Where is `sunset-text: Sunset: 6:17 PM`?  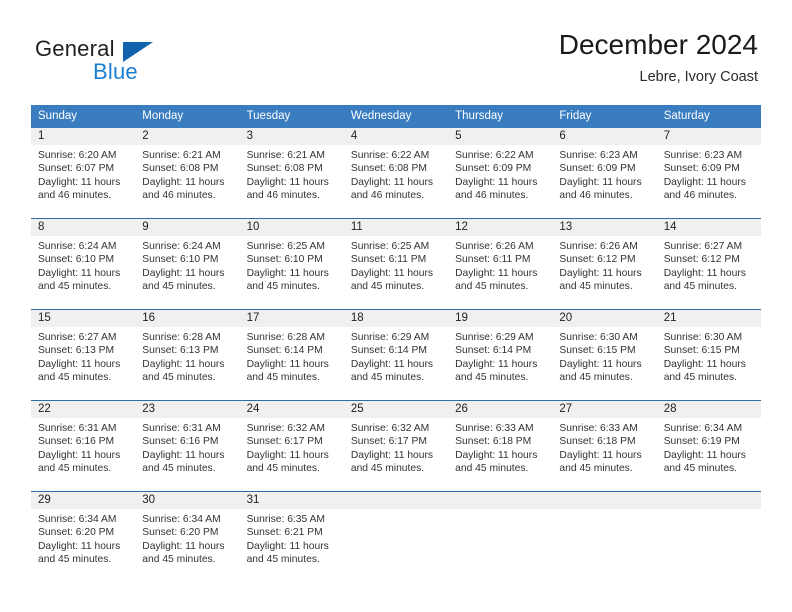 sunset-text: Sunset: 6:17 PM is located at coordinates (284, 442).